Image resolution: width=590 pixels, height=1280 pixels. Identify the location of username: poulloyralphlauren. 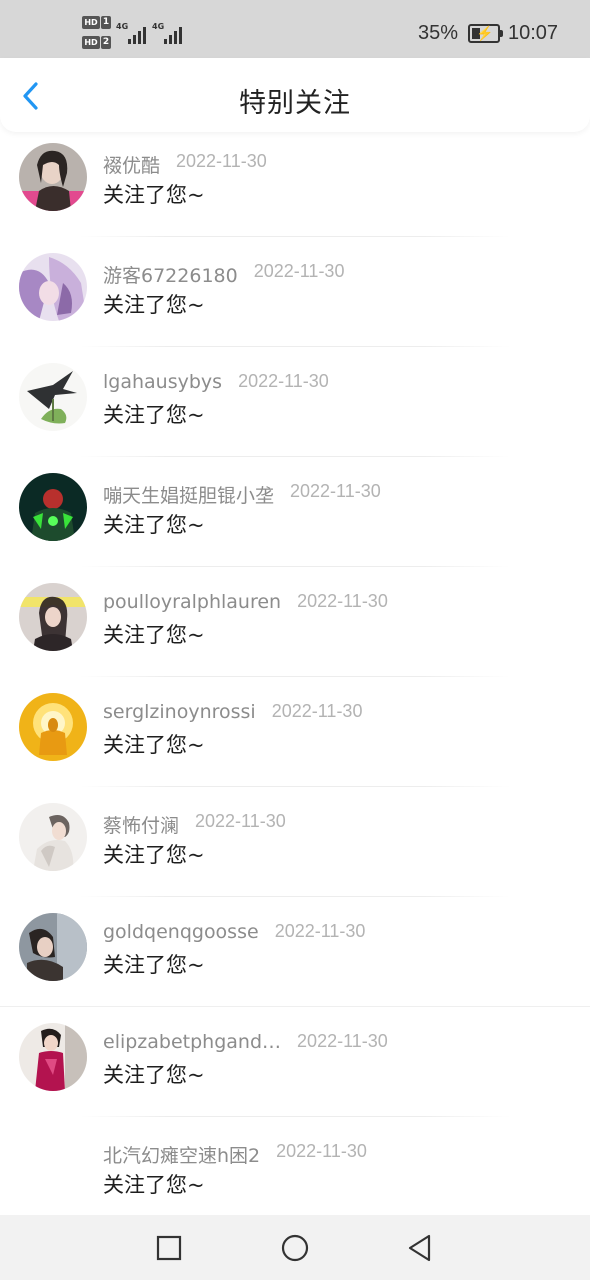
(192, 602).